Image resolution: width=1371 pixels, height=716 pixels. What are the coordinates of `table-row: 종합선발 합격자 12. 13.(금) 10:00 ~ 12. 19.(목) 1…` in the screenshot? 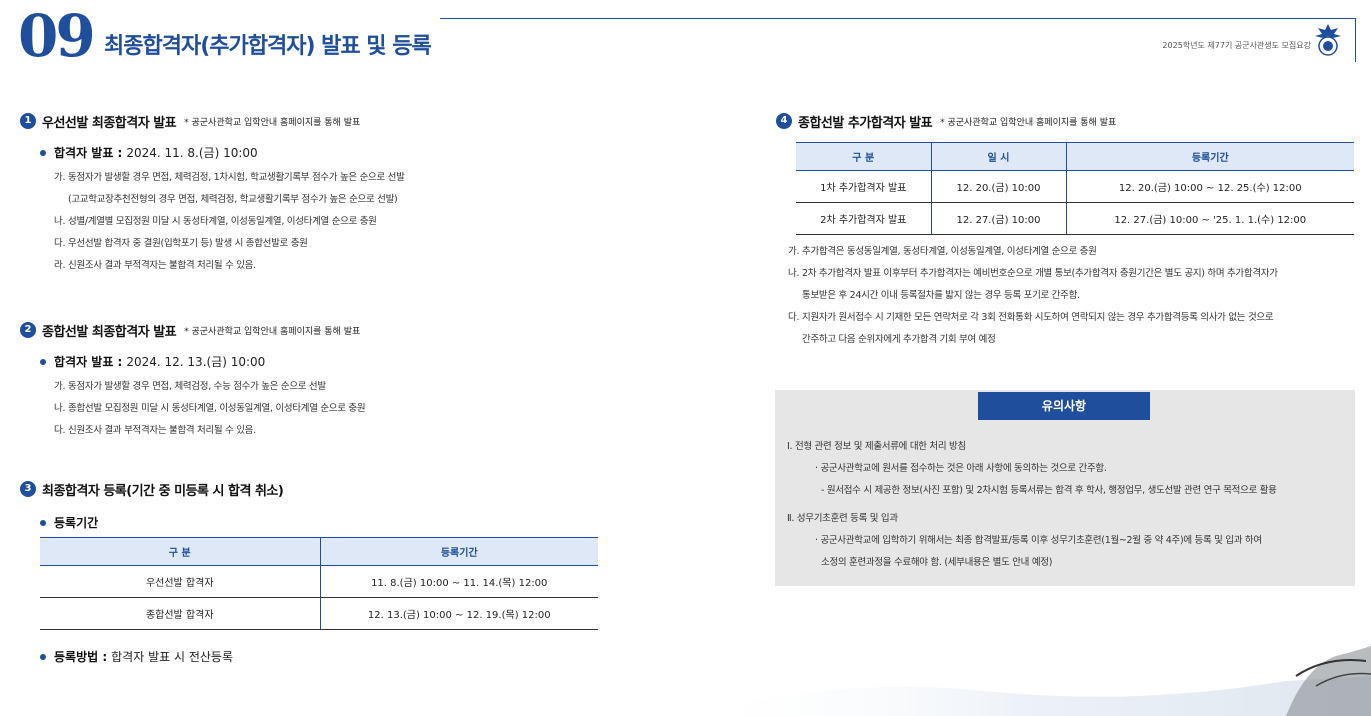 It's located at (319, 613).